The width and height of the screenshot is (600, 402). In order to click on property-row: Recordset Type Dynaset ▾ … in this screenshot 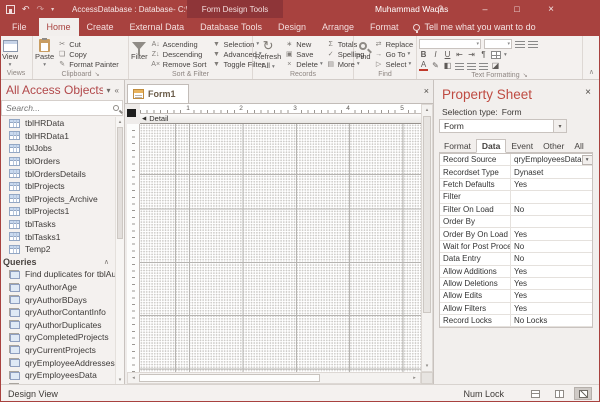, I will do `click(516, 172)`.